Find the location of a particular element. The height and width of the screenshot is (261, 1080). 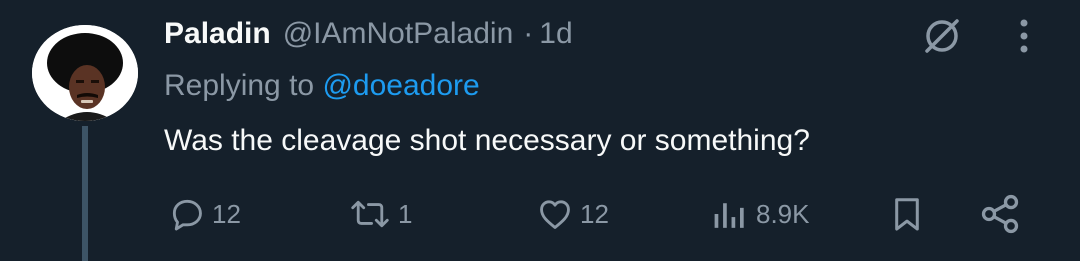

user-handle: @IAmNotPaladin is located at coordinates (398, 34).